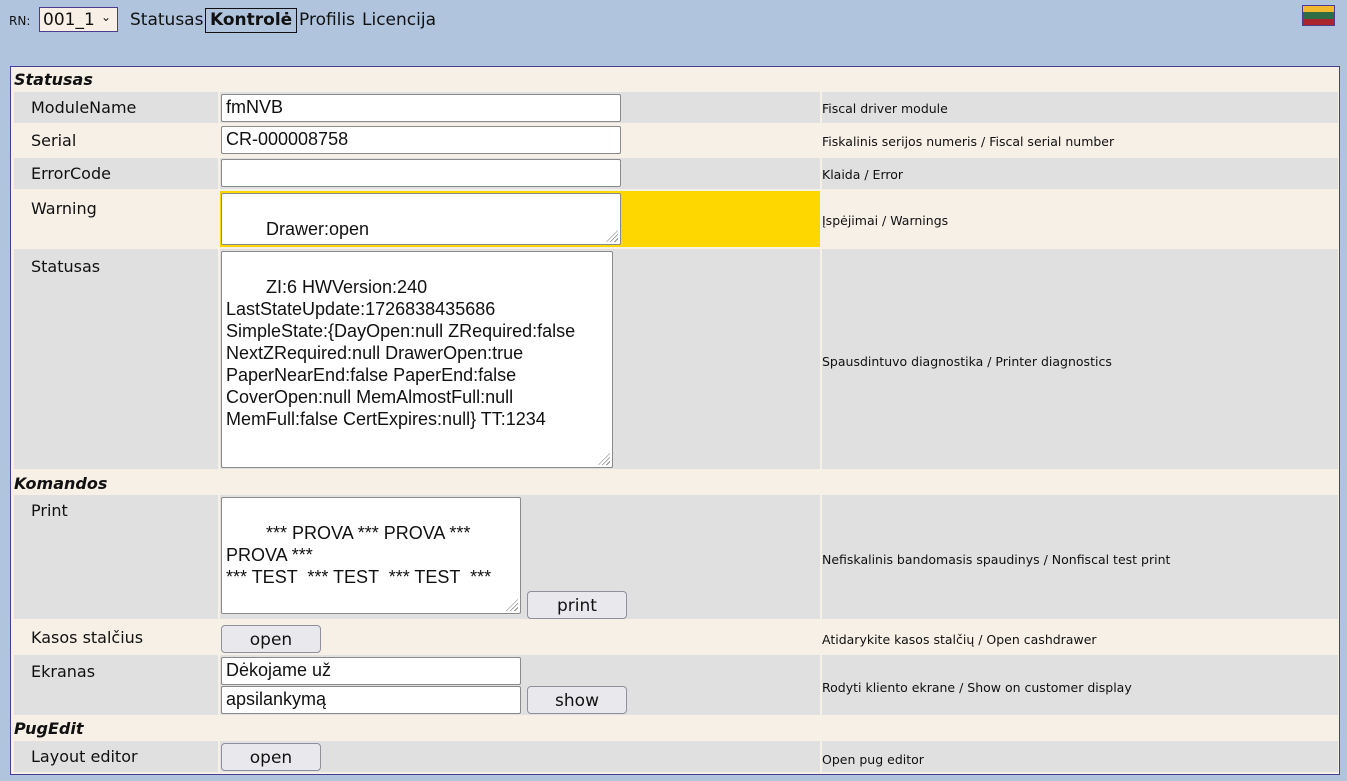 The width and height of the screenshot is (1347, 781). Describe the element at coordinates (577, 700) in the screenshot. I see `show-button: show` at that location.